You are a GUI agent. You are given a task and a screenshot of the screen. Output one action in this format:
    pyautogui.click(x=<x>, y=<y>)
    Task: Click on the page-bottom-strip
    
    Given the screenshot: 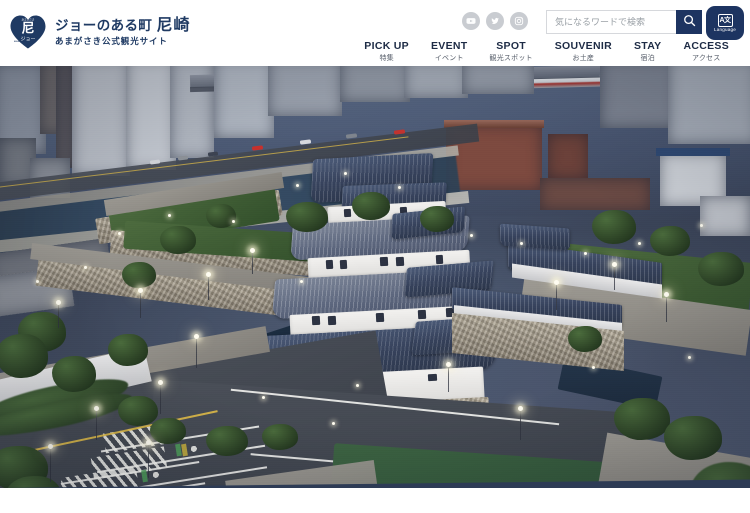 What is the action you would take?
    pyautogui.click(x=375, y=500)
    